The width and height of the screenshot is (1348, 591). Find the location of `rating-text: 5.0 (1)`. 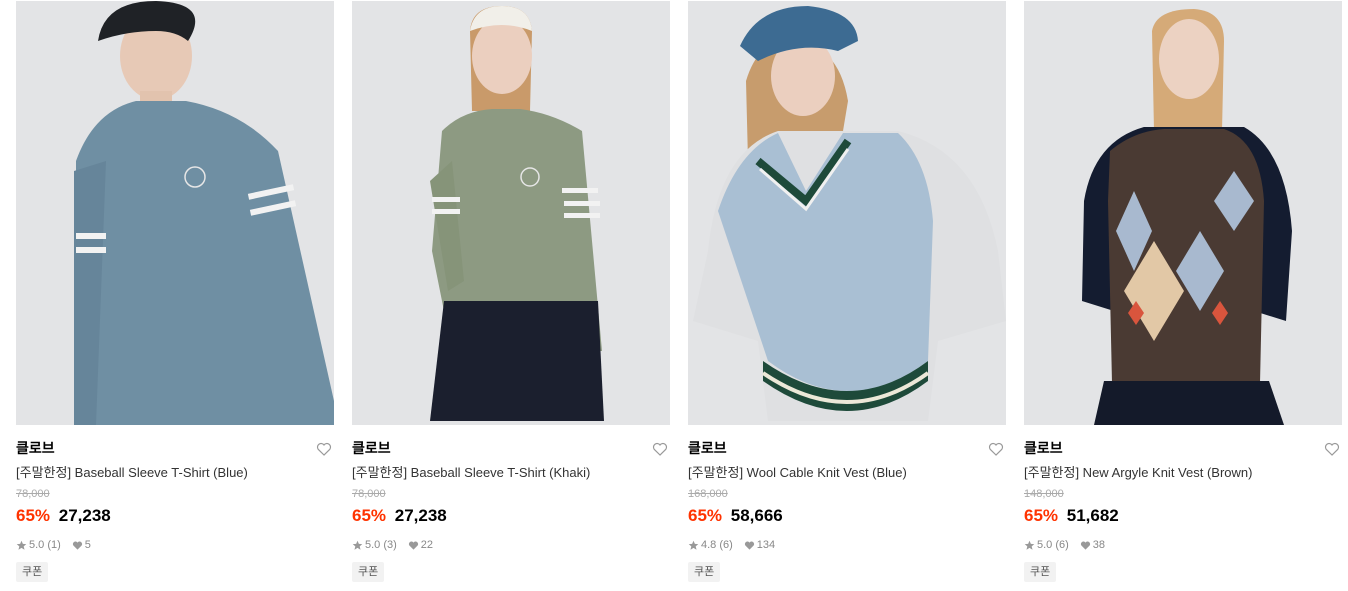

rating-text: 5.0 (1) is located at coordinates (45, 545).